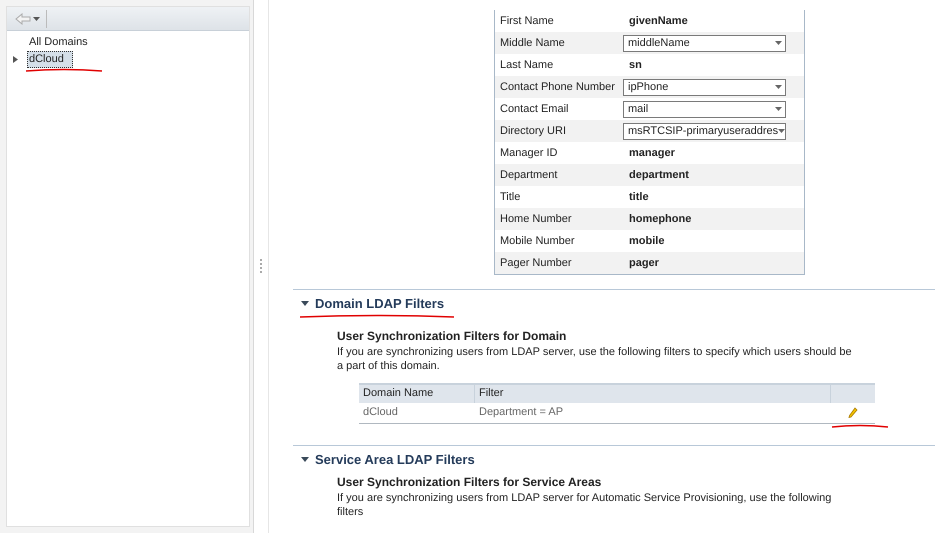 The height and width of the screenshot is (533, 935). Describe the element at coordinates (651, 153) in the screenshot. I see `attribute-value: manager` at that location.